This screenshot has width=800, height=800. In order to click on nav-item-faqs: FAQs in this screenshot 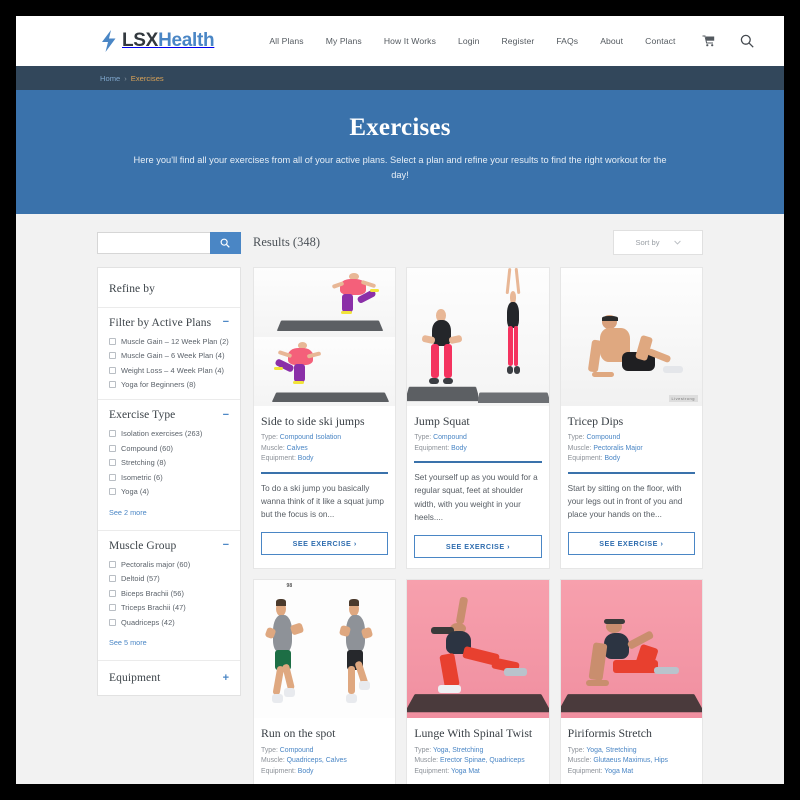, I will do `click(567, 41)`.